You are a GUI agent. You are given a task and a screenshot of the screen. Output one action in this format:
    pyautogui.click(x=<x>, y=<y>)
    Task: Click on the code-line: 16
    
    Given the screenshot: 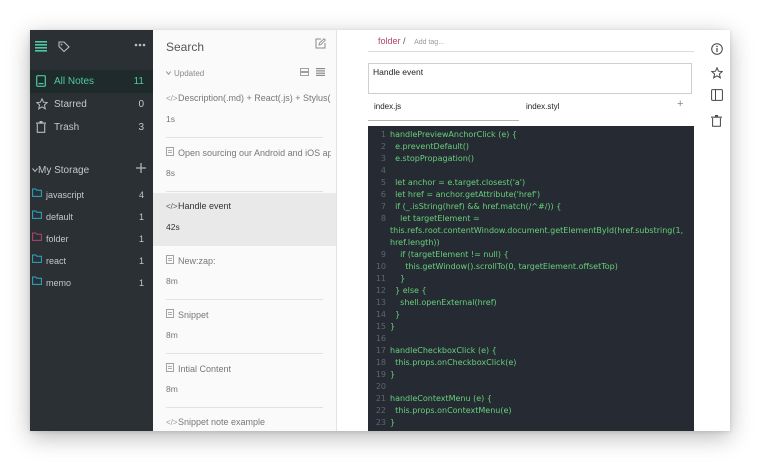 What is the action you would take?
    pyautogui.click(x=531, y=339)
    